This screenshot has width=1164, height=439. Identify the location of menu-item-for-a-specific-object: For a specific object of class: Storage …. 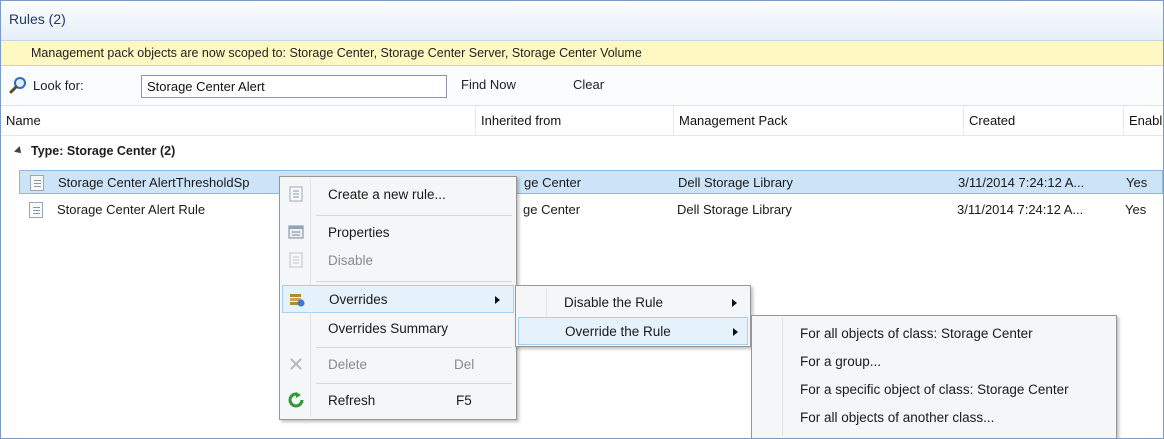
(934, 390).